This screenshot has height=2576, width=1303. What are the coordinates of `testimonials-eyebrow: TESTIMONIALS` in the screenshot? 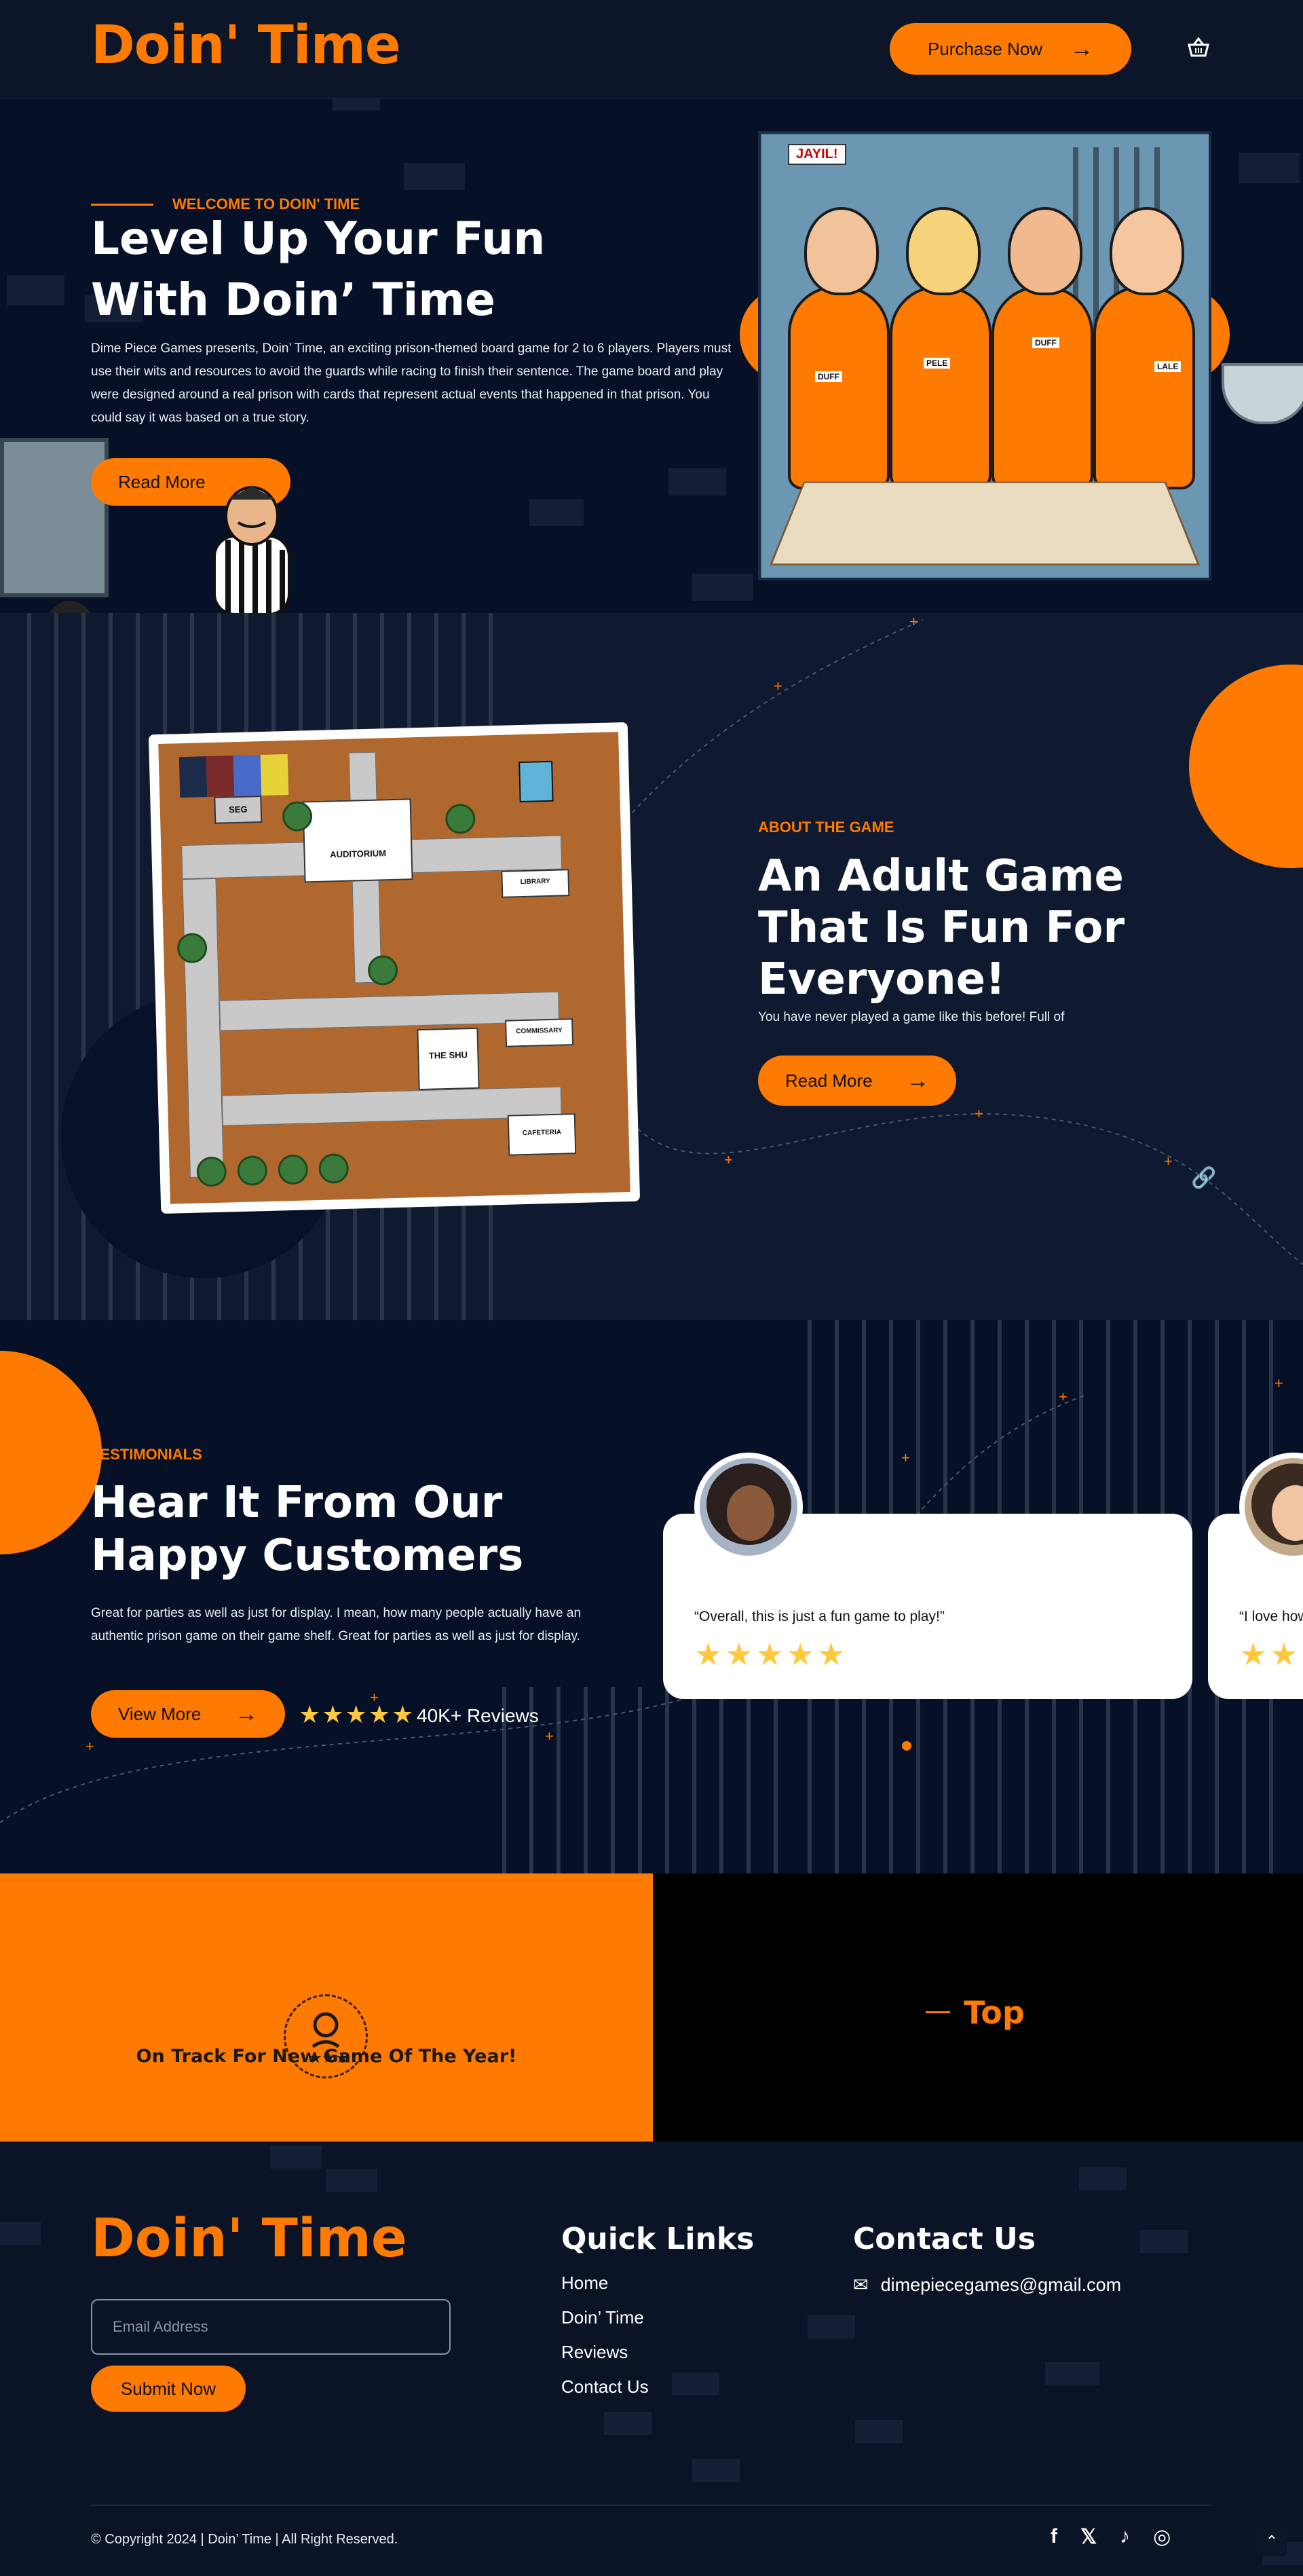 It's located at (146, 1455).